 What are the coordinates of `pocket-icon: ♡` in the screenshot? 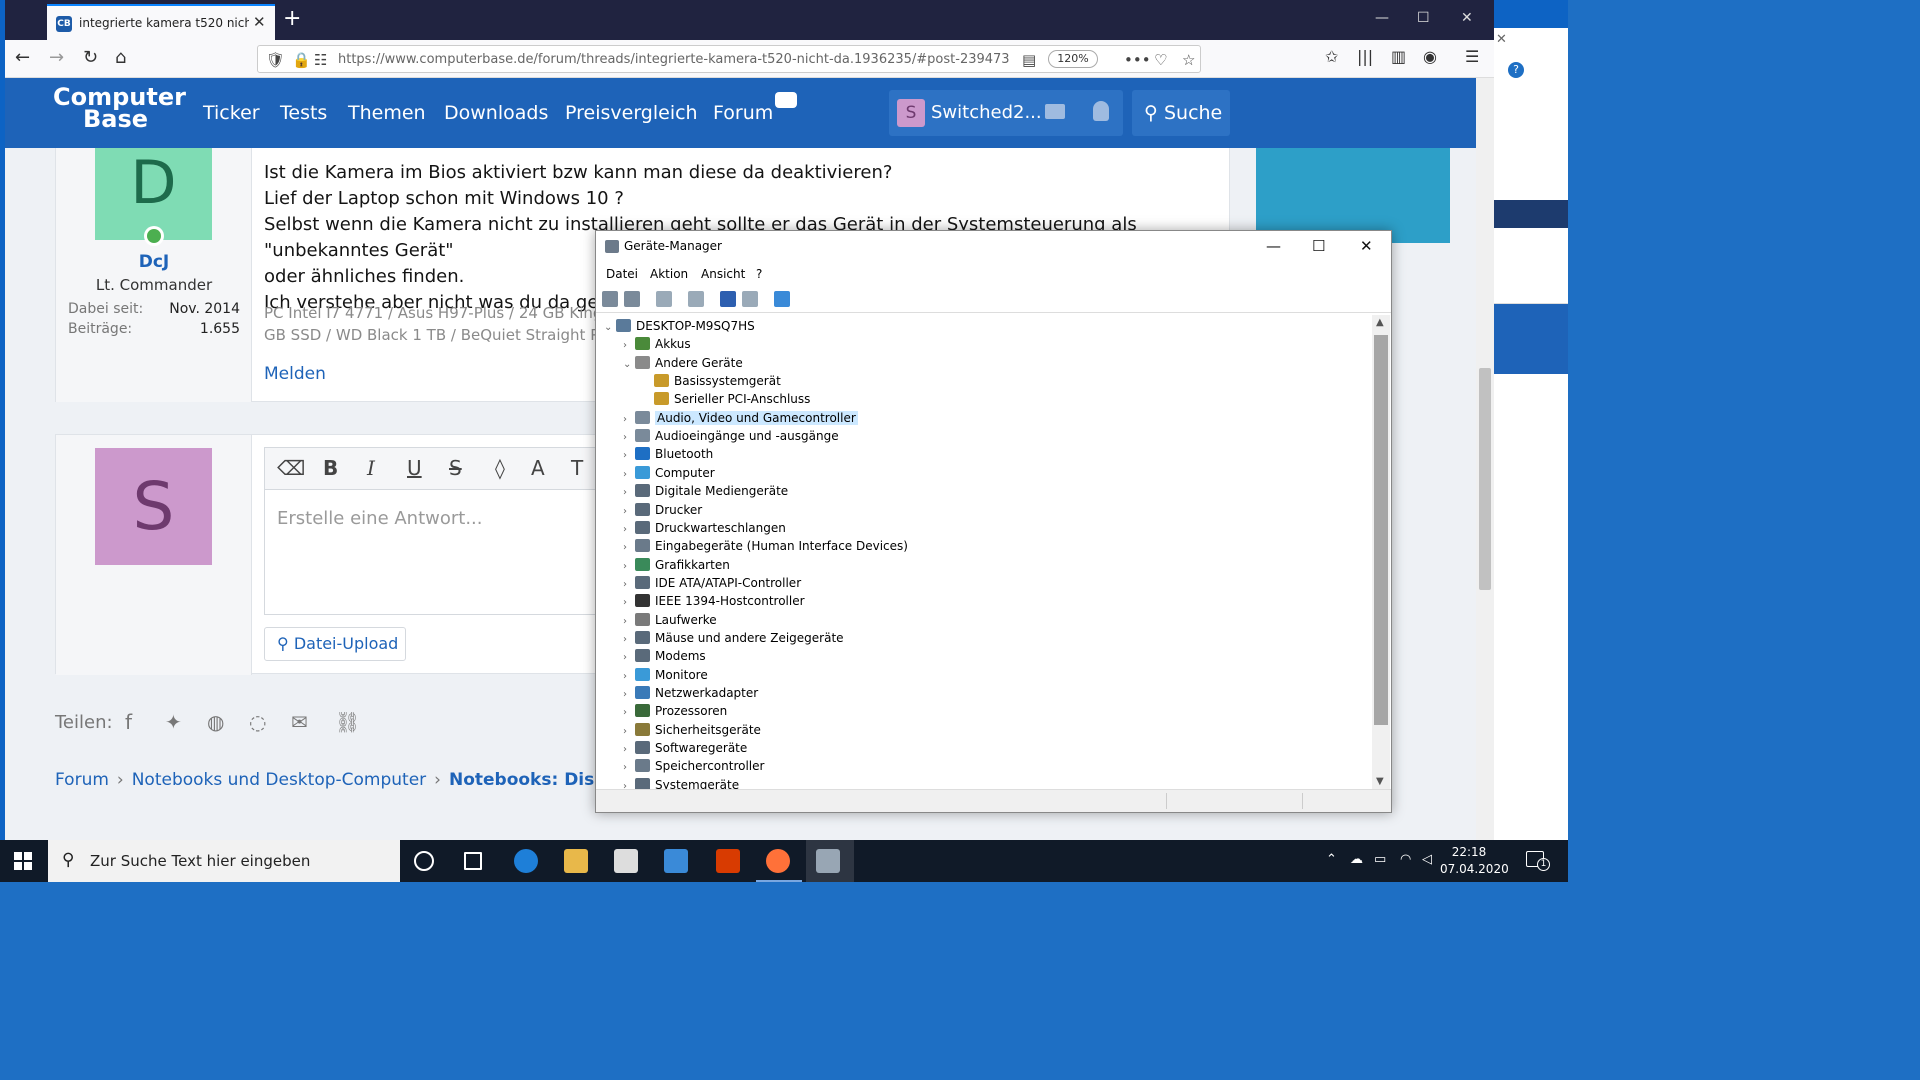 It's located at (1160, 60).